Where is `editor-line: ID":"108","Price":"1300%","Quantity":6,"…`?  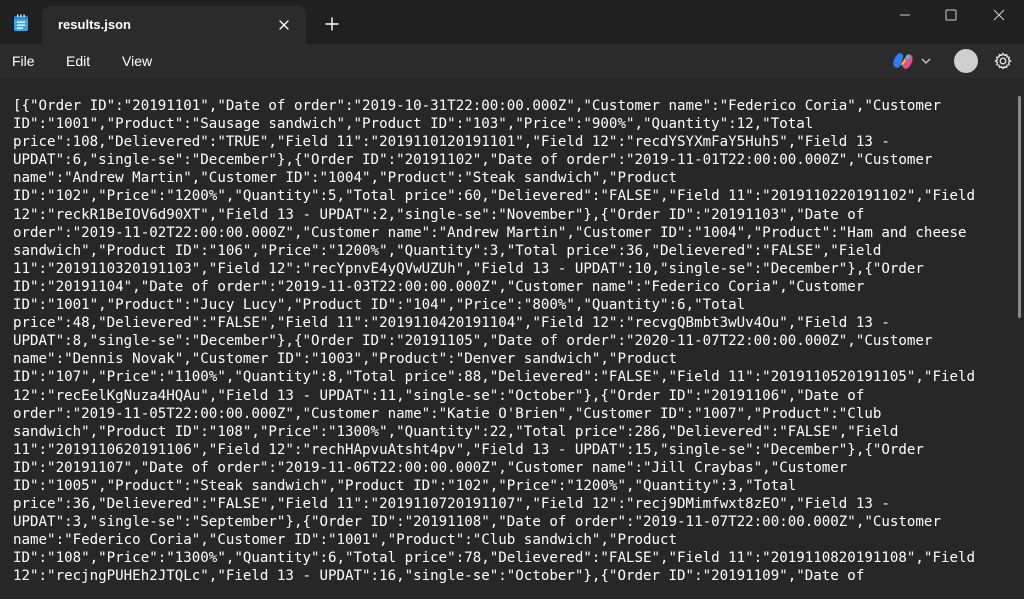 editor-line: ID":"108","Price":"1300%","Quantity":6,"… is located at coordinates (494, 558).